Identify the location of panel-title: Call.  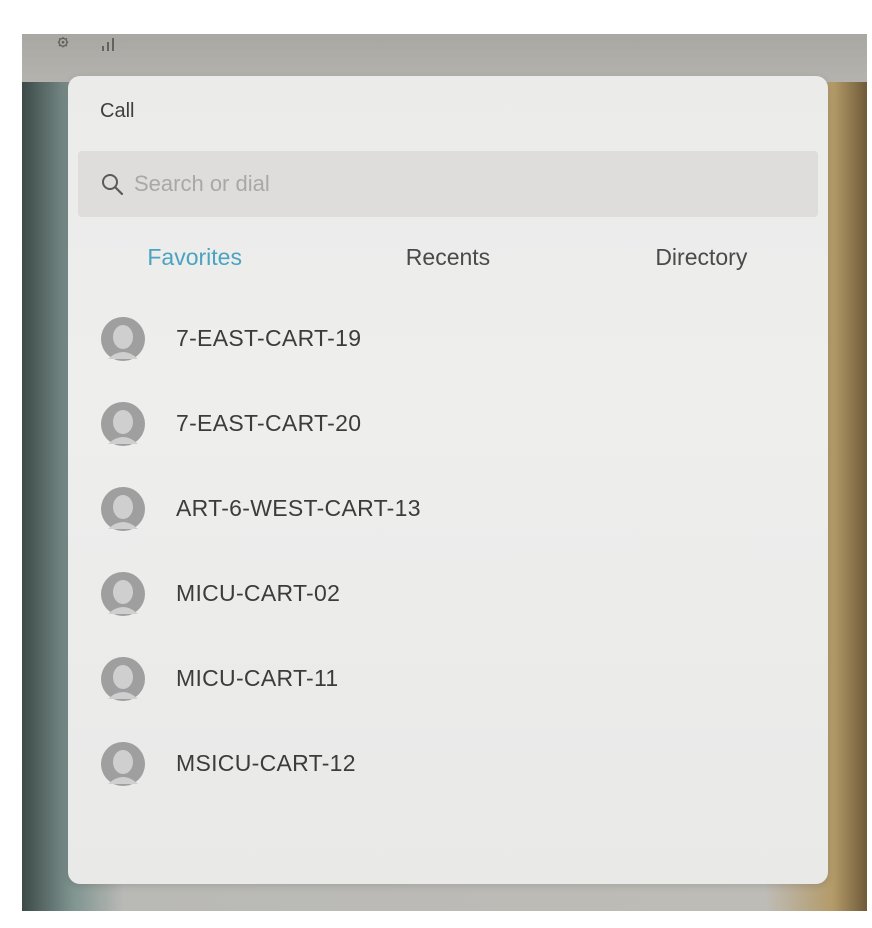
(117, 111).